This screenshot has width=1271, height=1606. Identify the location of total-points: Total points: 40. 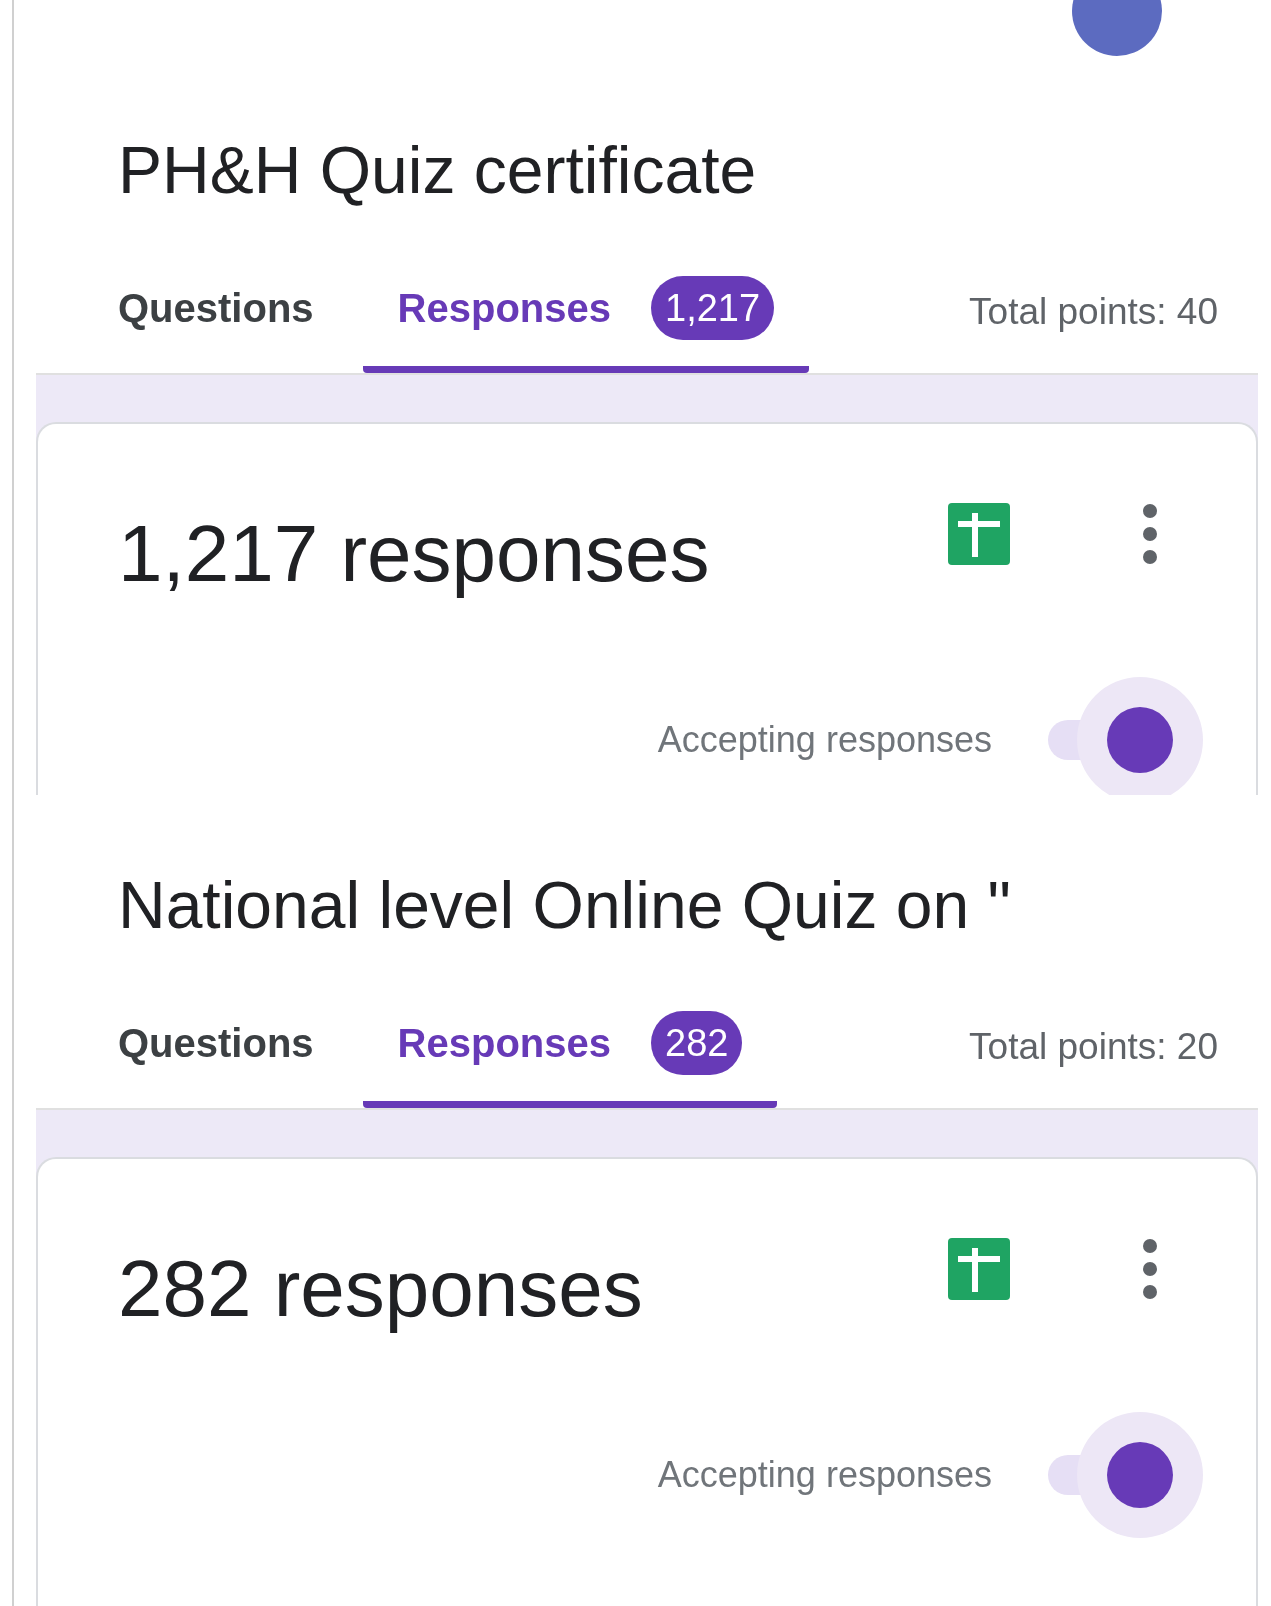
(1093, 311).